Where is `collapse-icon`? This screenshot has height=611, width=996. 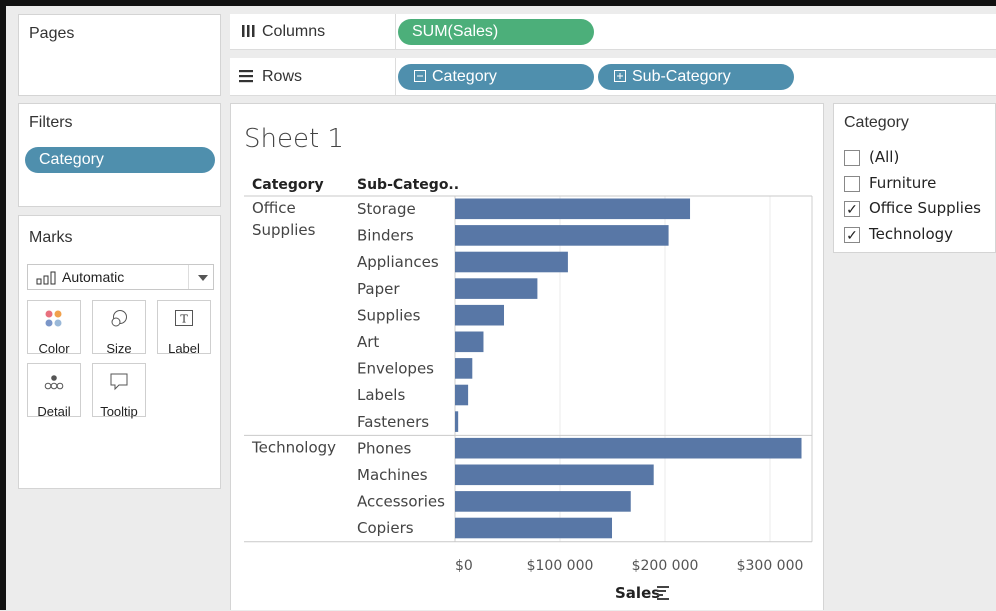 collapse-icon is located at coordinates (420, 76).